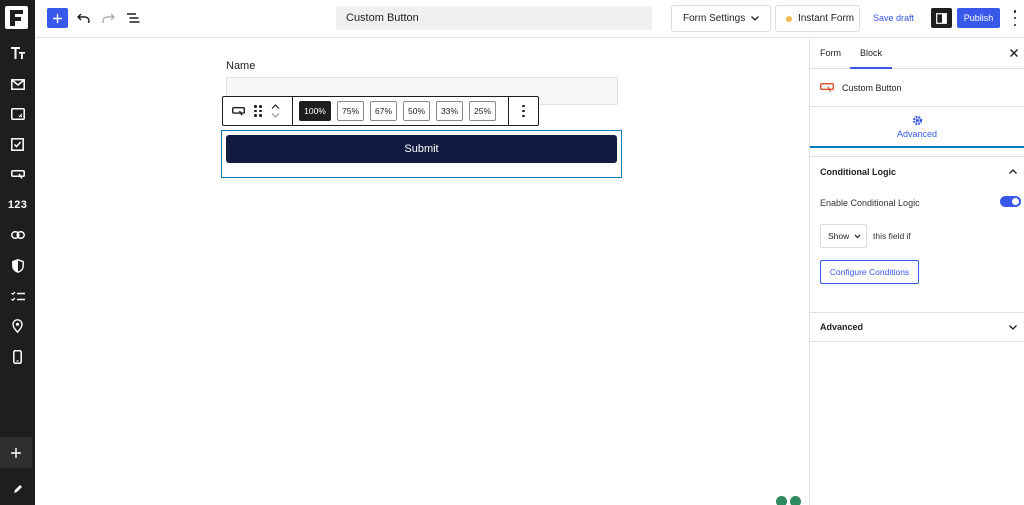 This screenshot has height=505, width=1024. What do you see at coordinates (108, 18) in the screenshot?
I see `redo-icon` at bounding box center [108, 18].